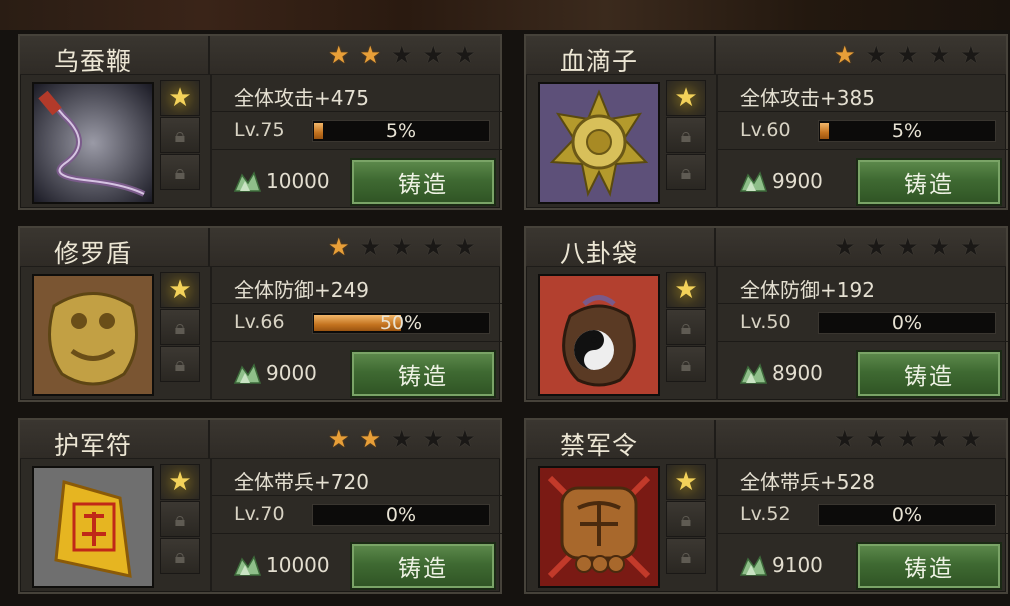 The height and width of the screenshot is (606, 1010). I want to click on progress-text: 50%, so click(401, 323).